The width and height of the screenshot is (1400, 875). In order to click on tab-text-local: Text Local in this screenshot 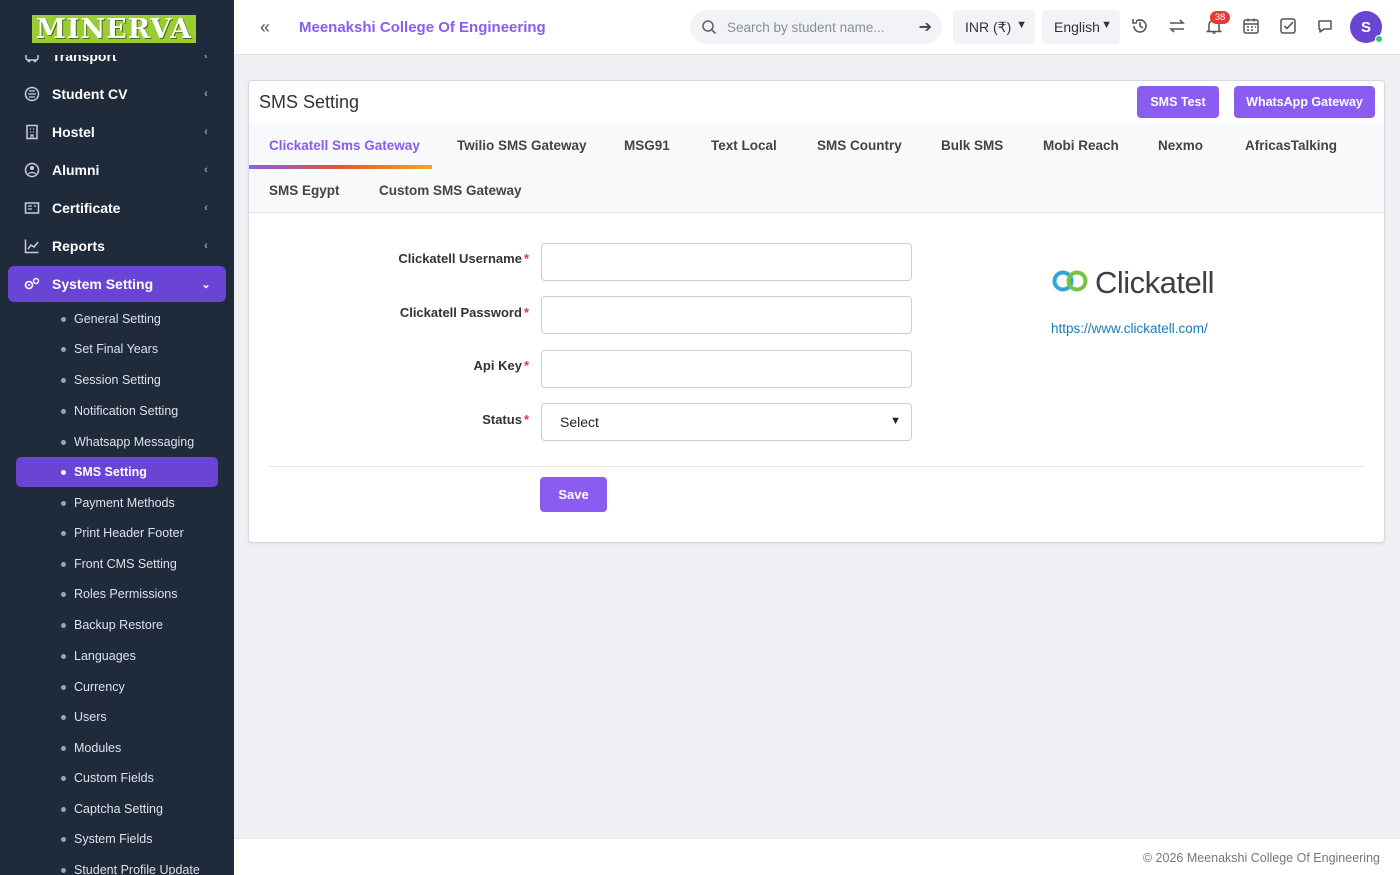, I will do `click(744, 145)`.